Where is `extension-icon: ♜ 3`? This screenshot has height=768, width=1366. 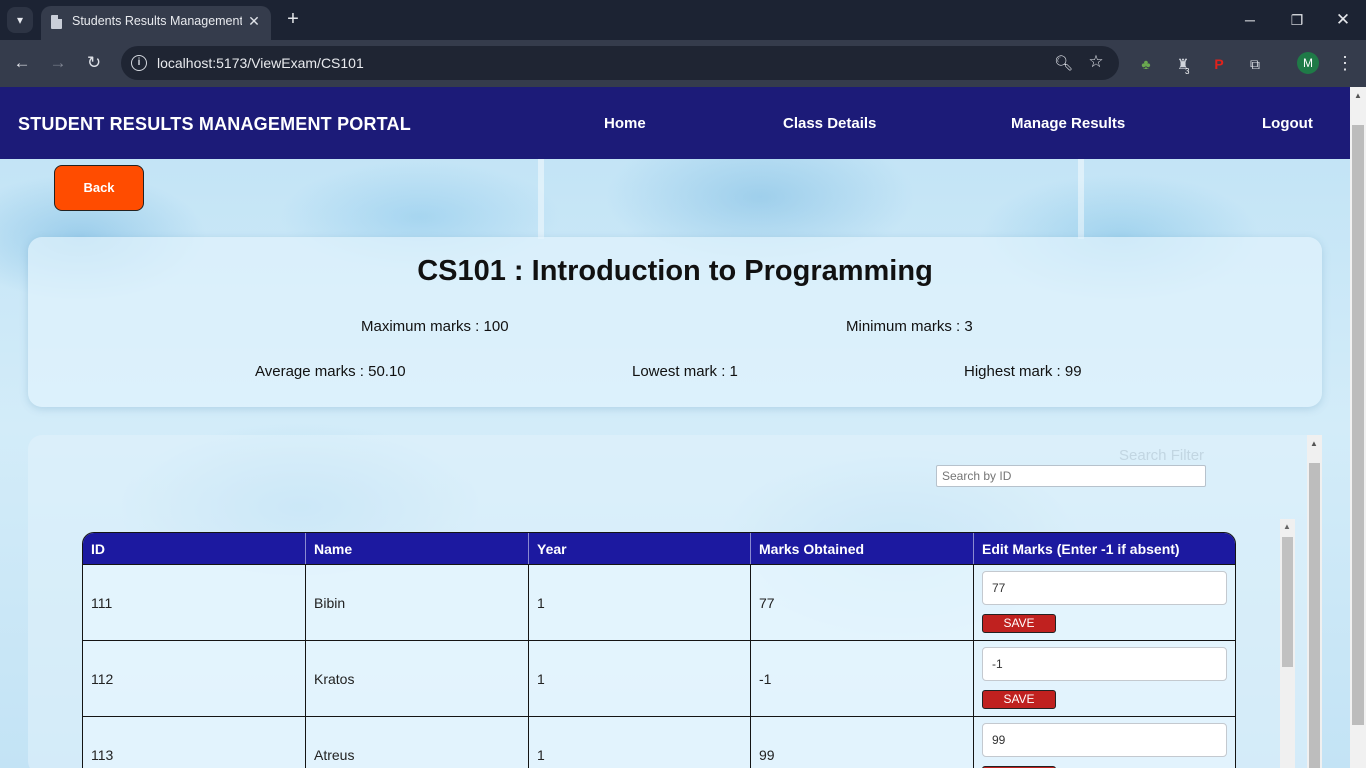 extension-icon: ♜ 3 is located at coordinates (1183, 65).